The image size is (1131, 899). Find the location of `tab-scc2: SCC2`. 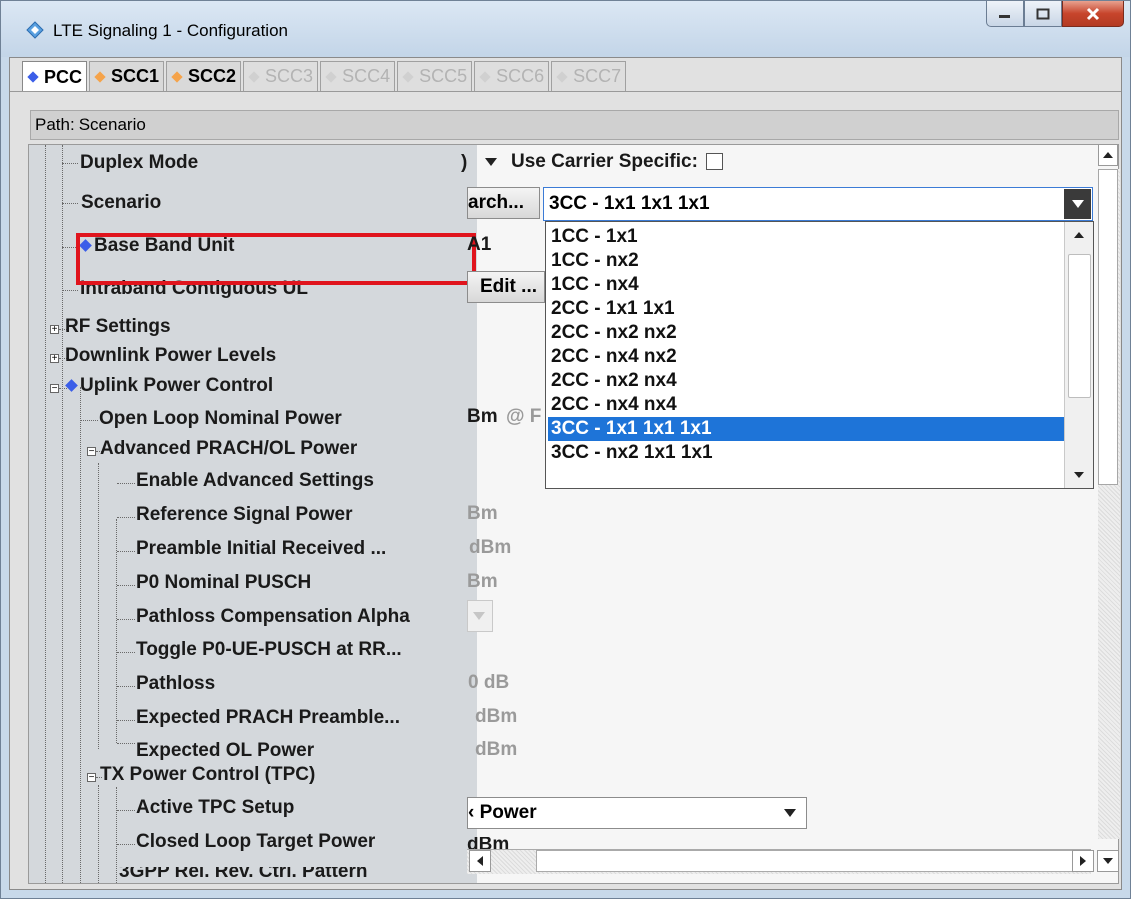

tab-scc2: SCC2 is located at coordinates (204, 76).